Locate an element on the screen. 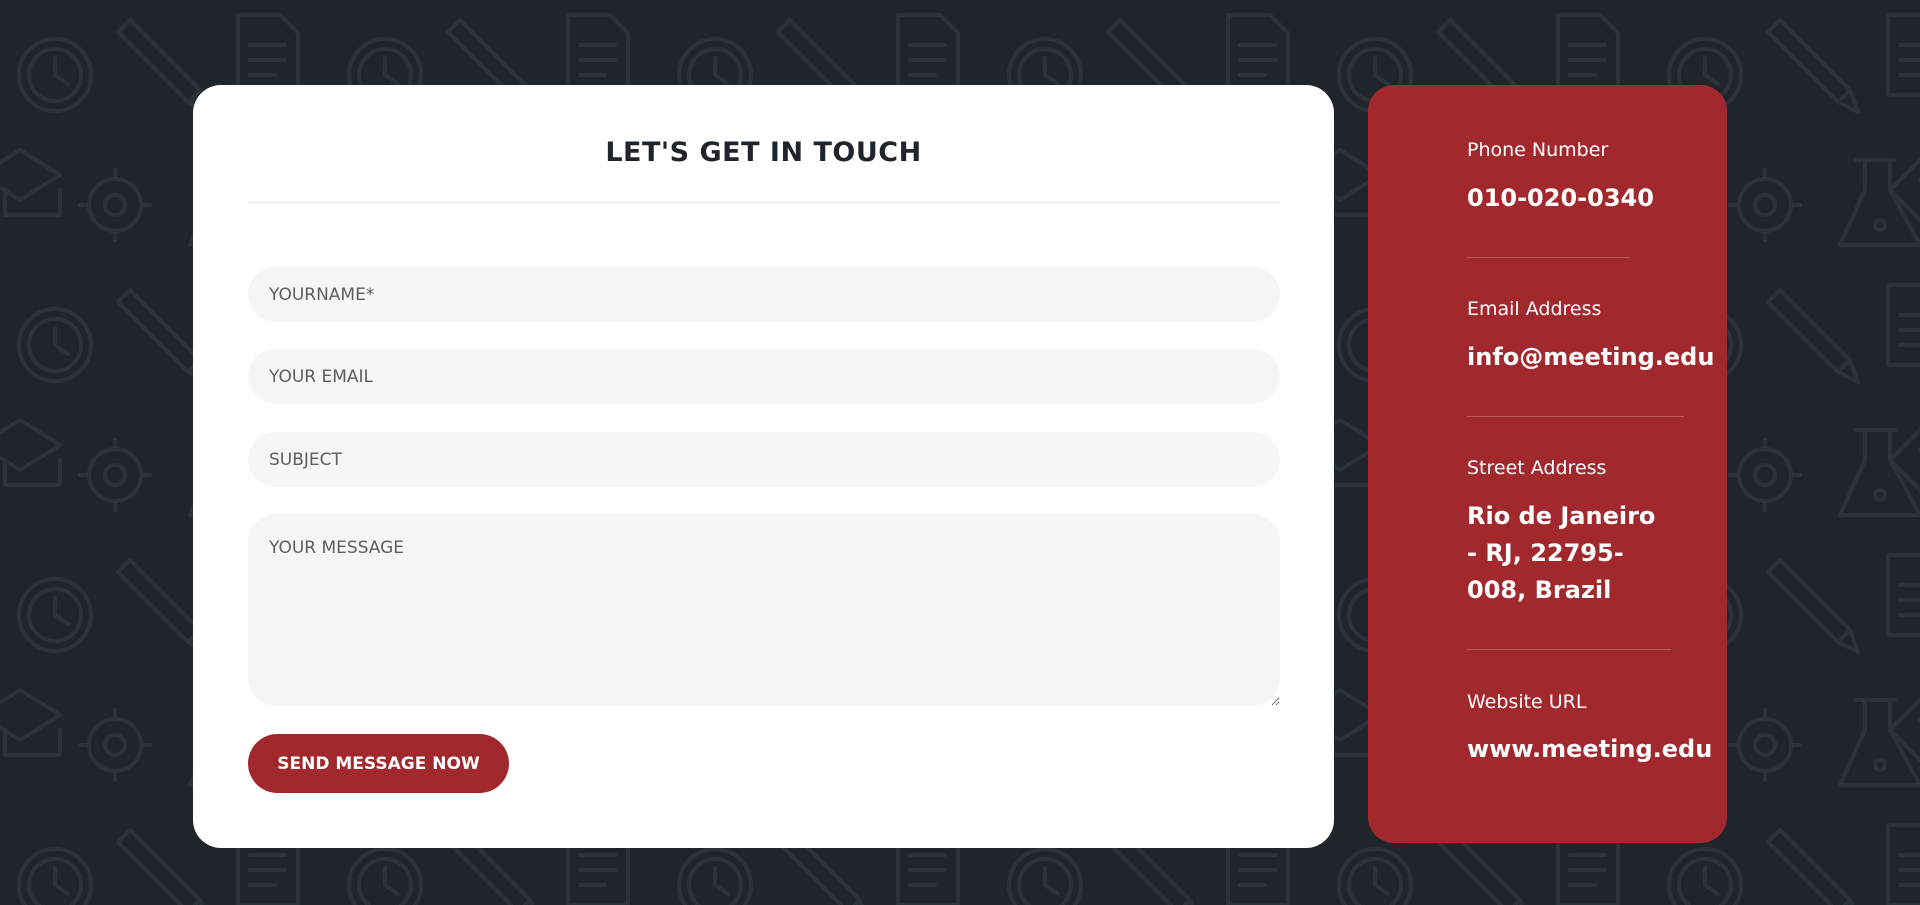 This screenshot has height=905, width=1920. name-input is located at coordinates (764, 294).